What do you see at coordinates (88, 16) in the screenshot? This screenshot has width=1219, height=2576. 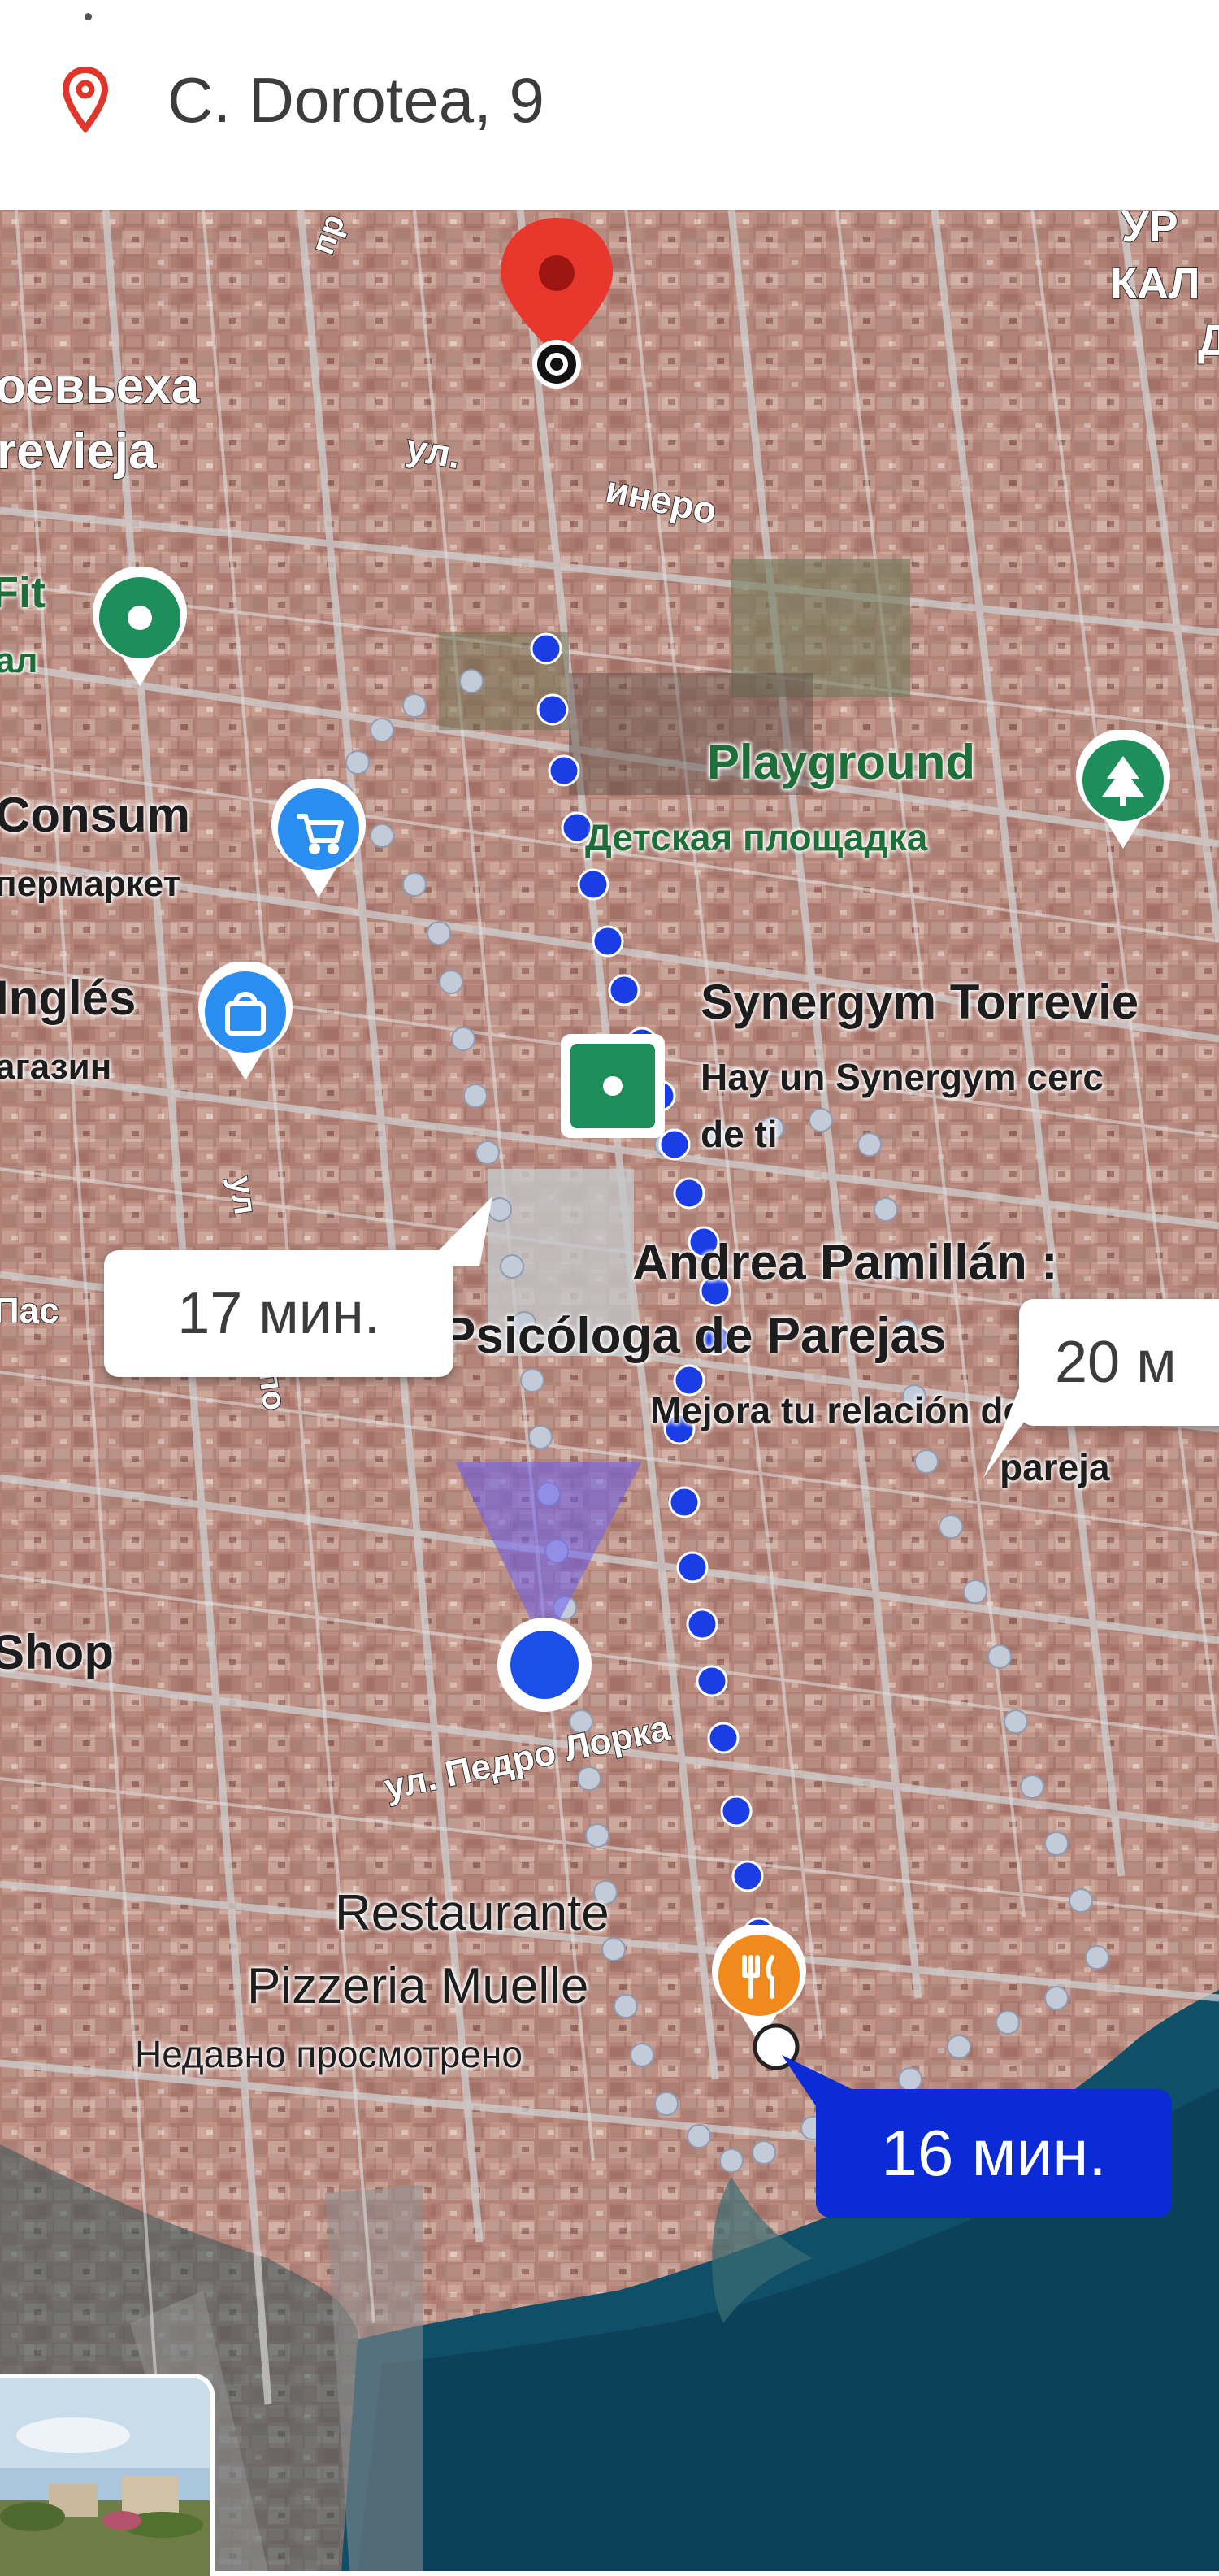 I see `status-dot` at bounding box center [88, 16].